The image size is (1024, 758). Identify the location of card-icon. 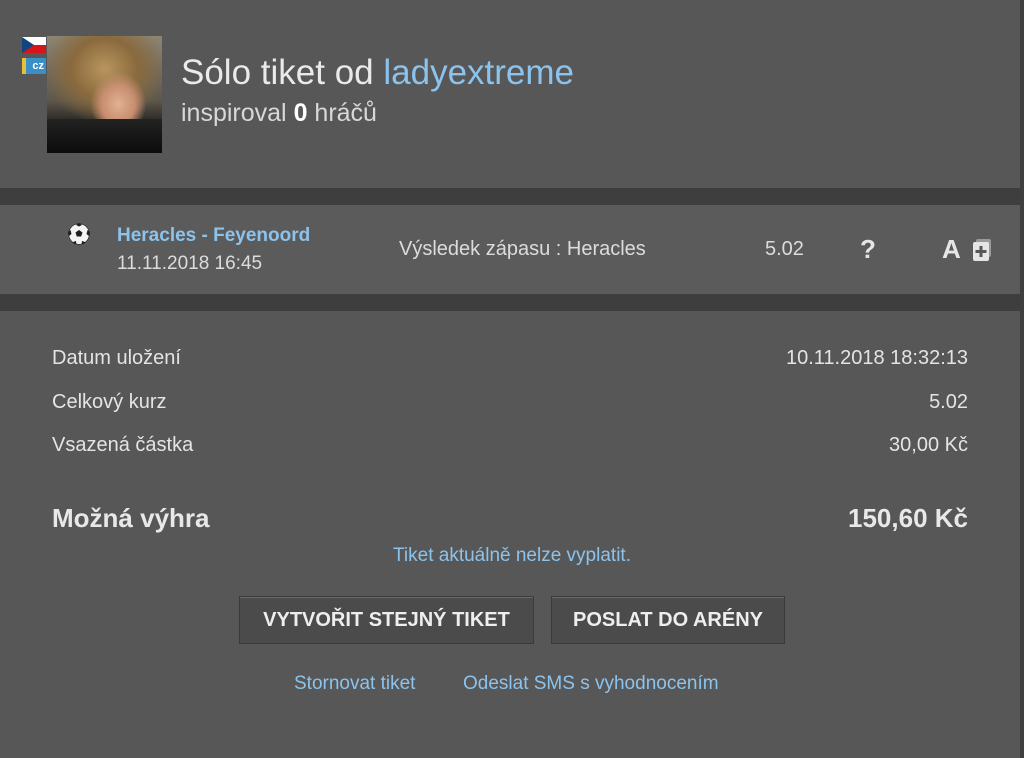
(983, 250).